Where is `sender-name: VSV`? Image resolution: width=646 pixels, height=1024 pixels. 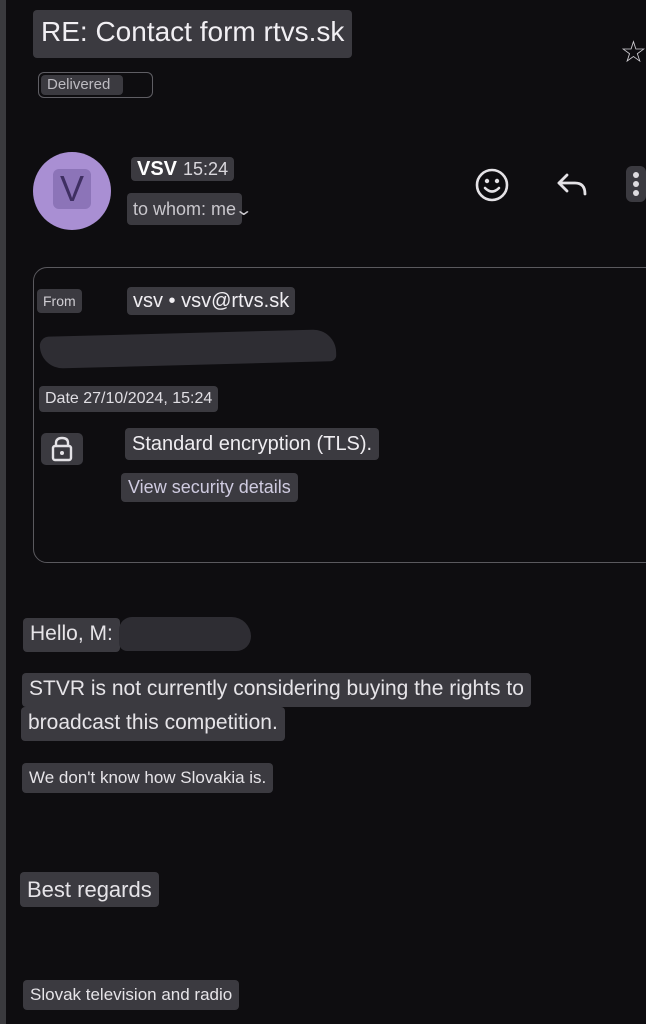 sender-name: VSV is located at coordinates (157, 169).